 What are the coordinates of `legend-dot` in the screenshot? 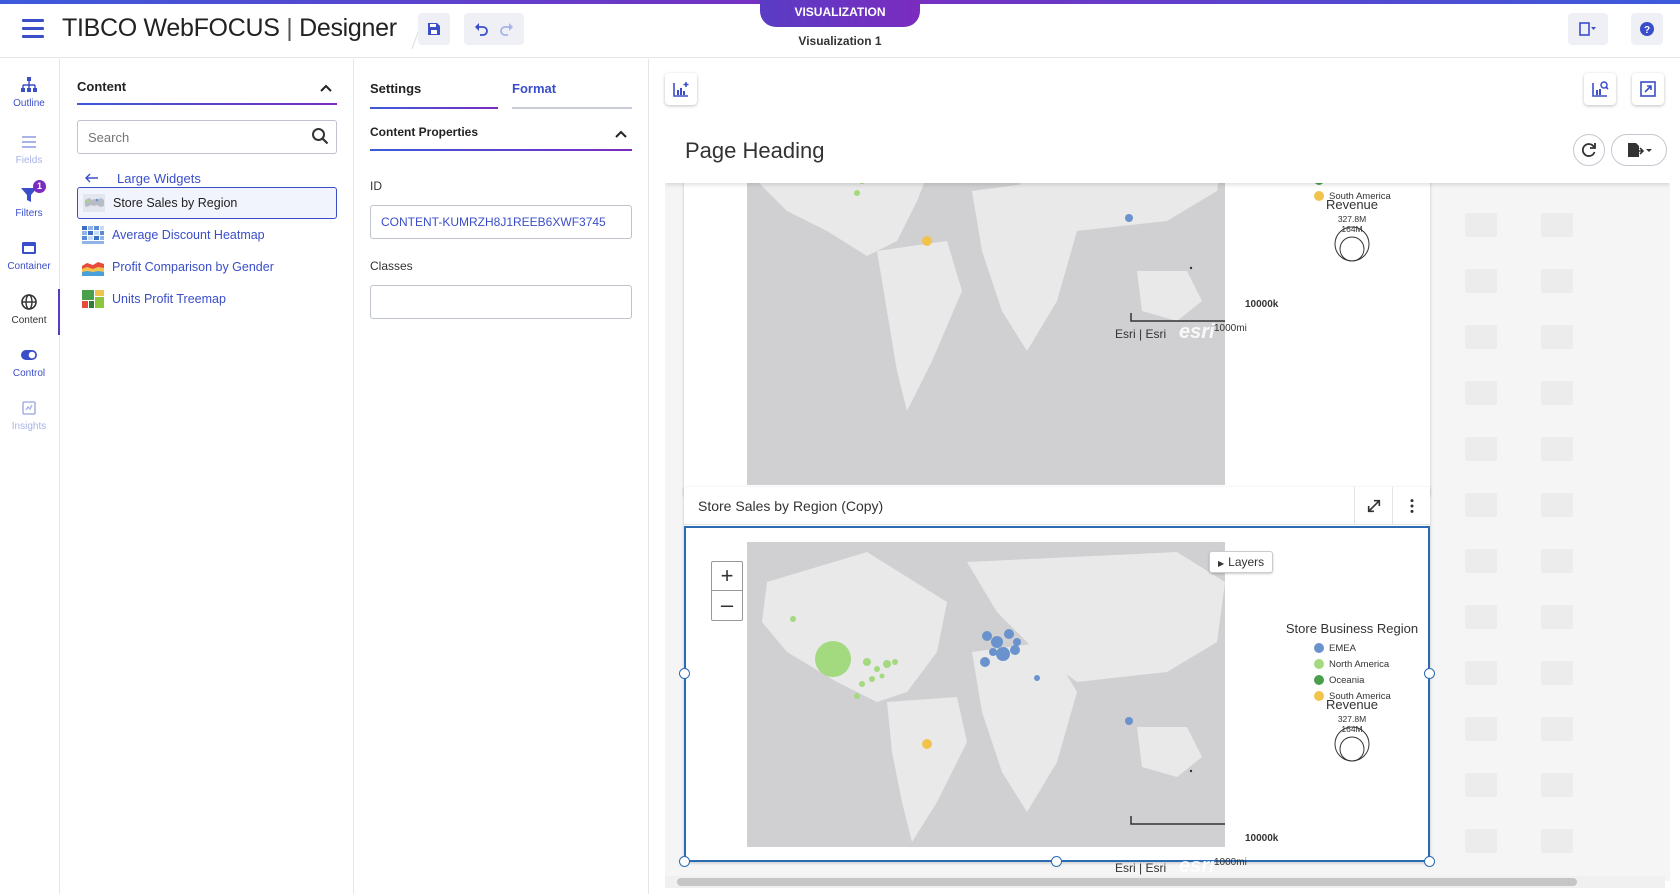 It's located at (1319, 664).